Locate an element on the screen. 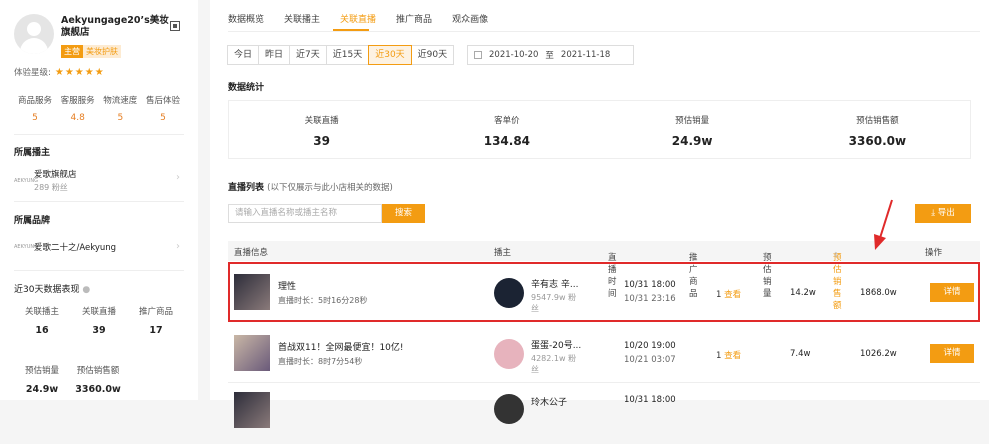 This screenshot has height=444, width=989. date-separator: 至 is located at coordinates (549, 56).